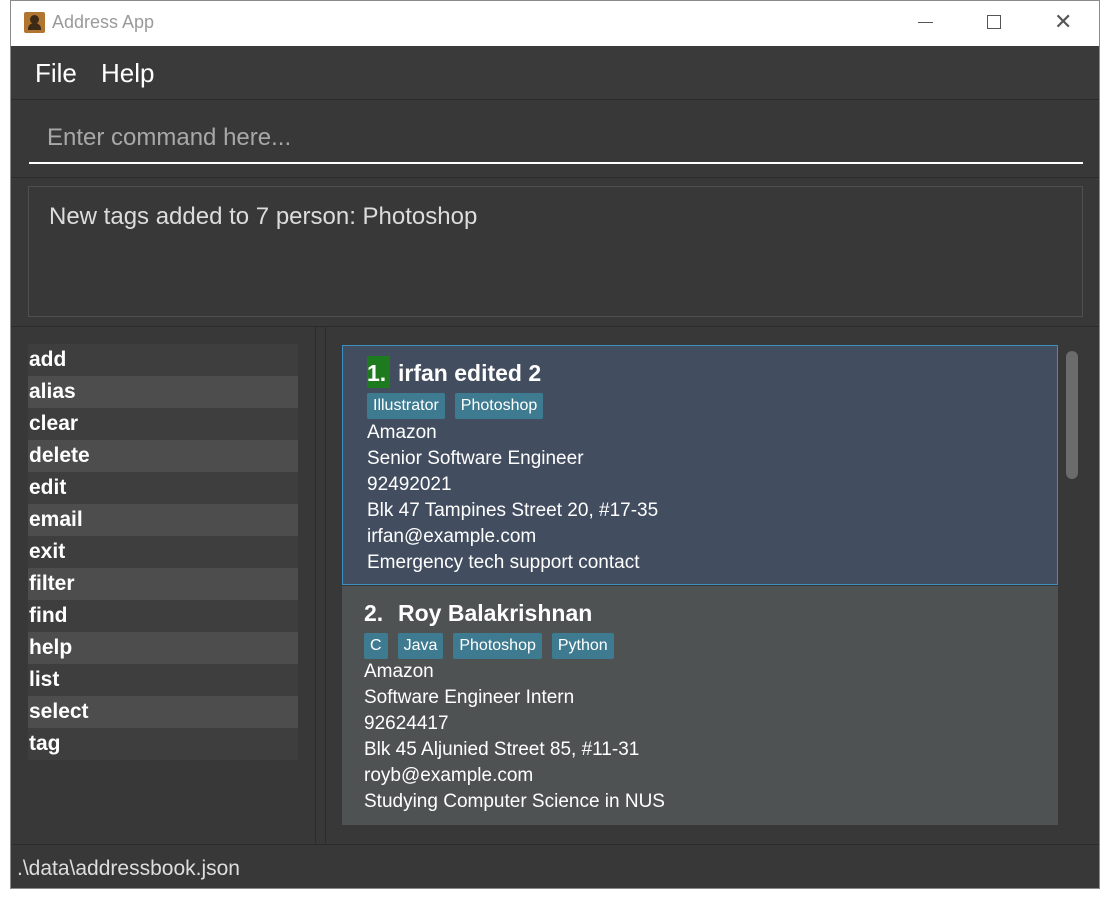 Image resolution: width=1110 pixels, height=900 pixels. Describe the element at coordinates (163, 616) in the screenshot. I see `command-item-find: find` at that location.